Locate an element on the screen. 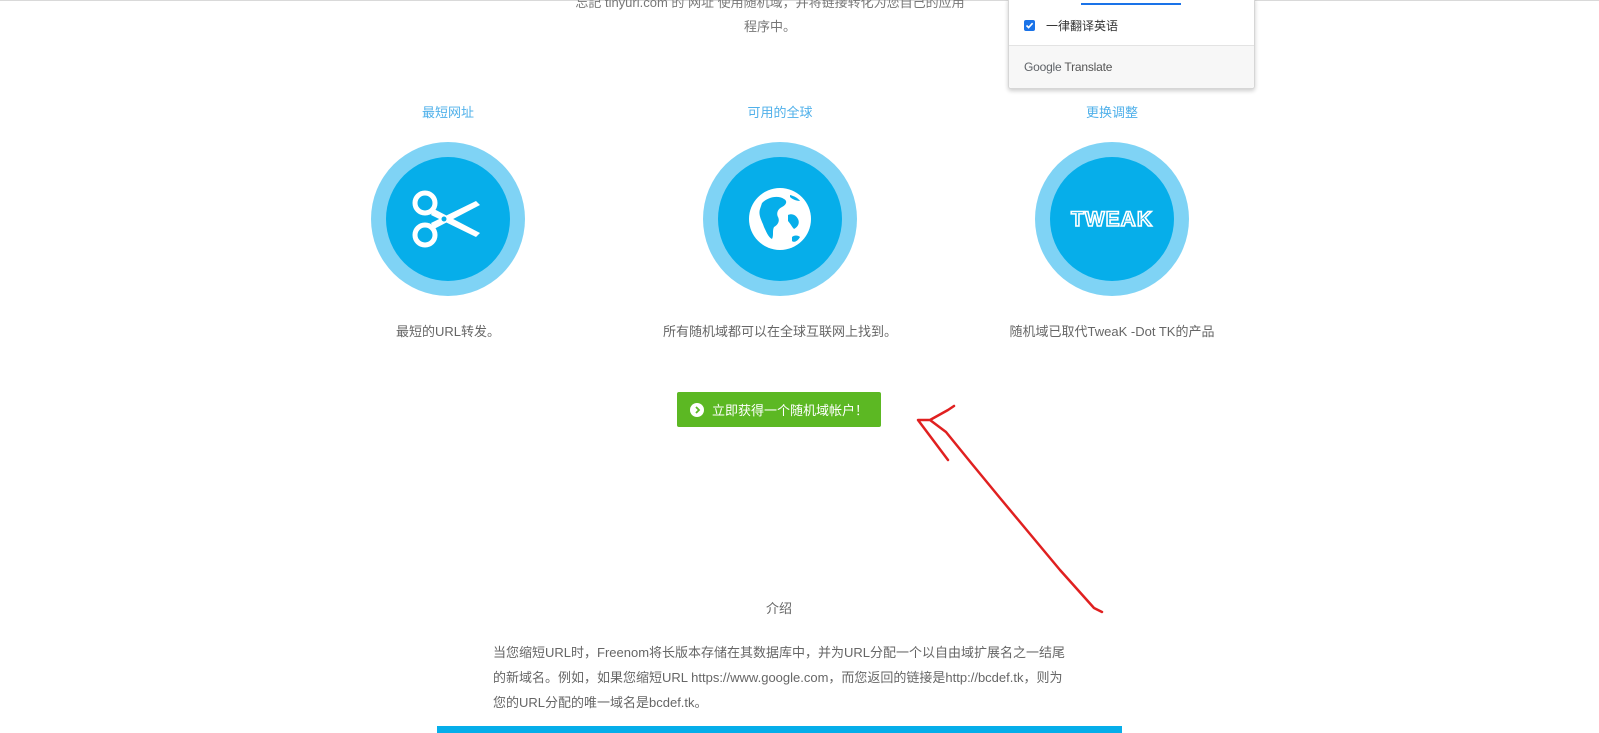  intro-heading: 介绍 is located at coordinates (778, 608).